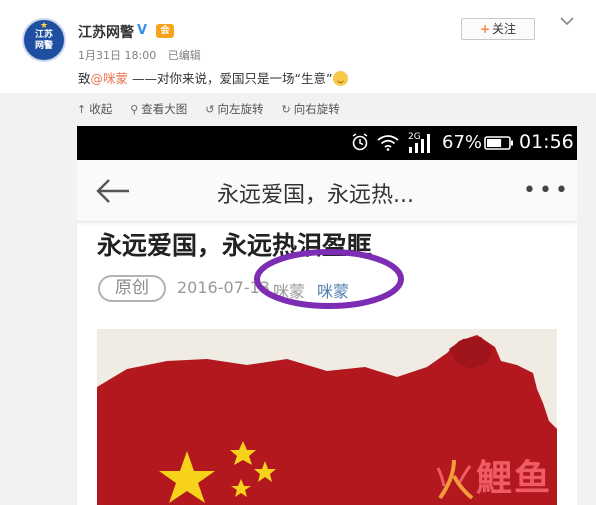 This screenshot has width=596, height=505. I want to click on follow-label: 关注, so click(504, 29).